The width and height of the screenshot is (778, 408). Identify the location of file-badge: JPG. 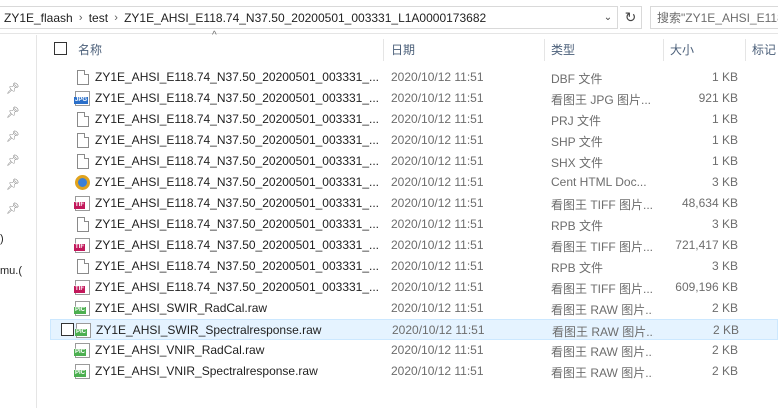
(81, 100).